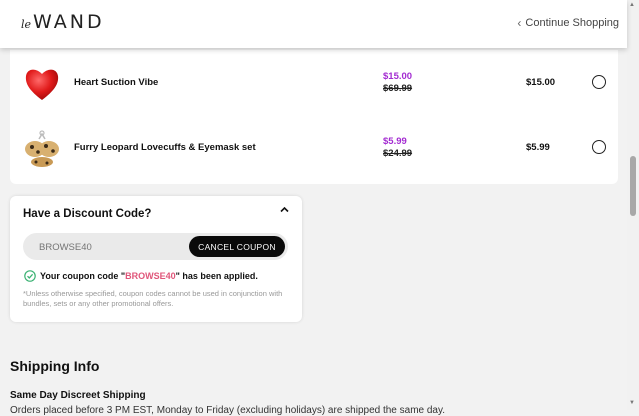 The image size is (639, 416). Describe the element at coordinates (633, 186) in the screenshot. I see `scrollbar-thumb` at that location.